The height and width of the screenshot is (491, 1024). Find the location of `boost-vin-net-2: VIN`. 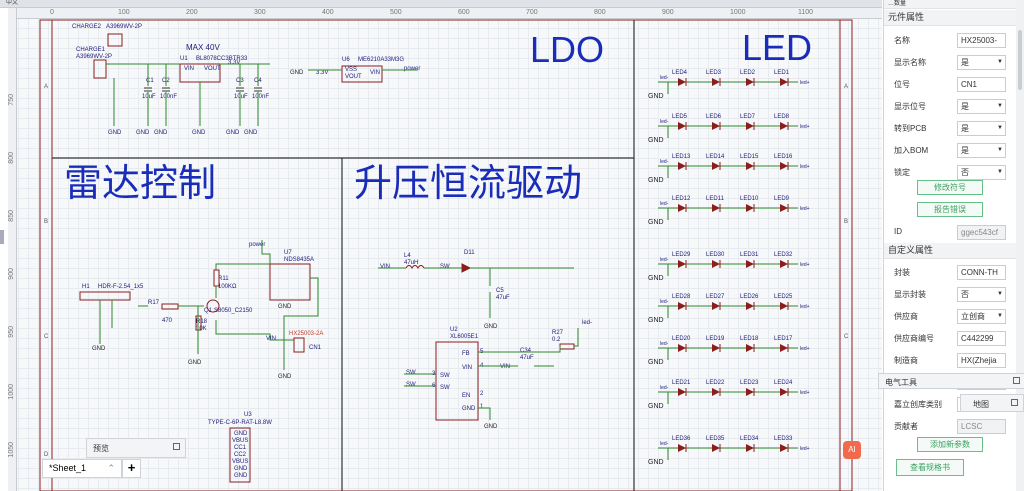

boost-vin-net-2: VIN is located at coordinates (505, 367).